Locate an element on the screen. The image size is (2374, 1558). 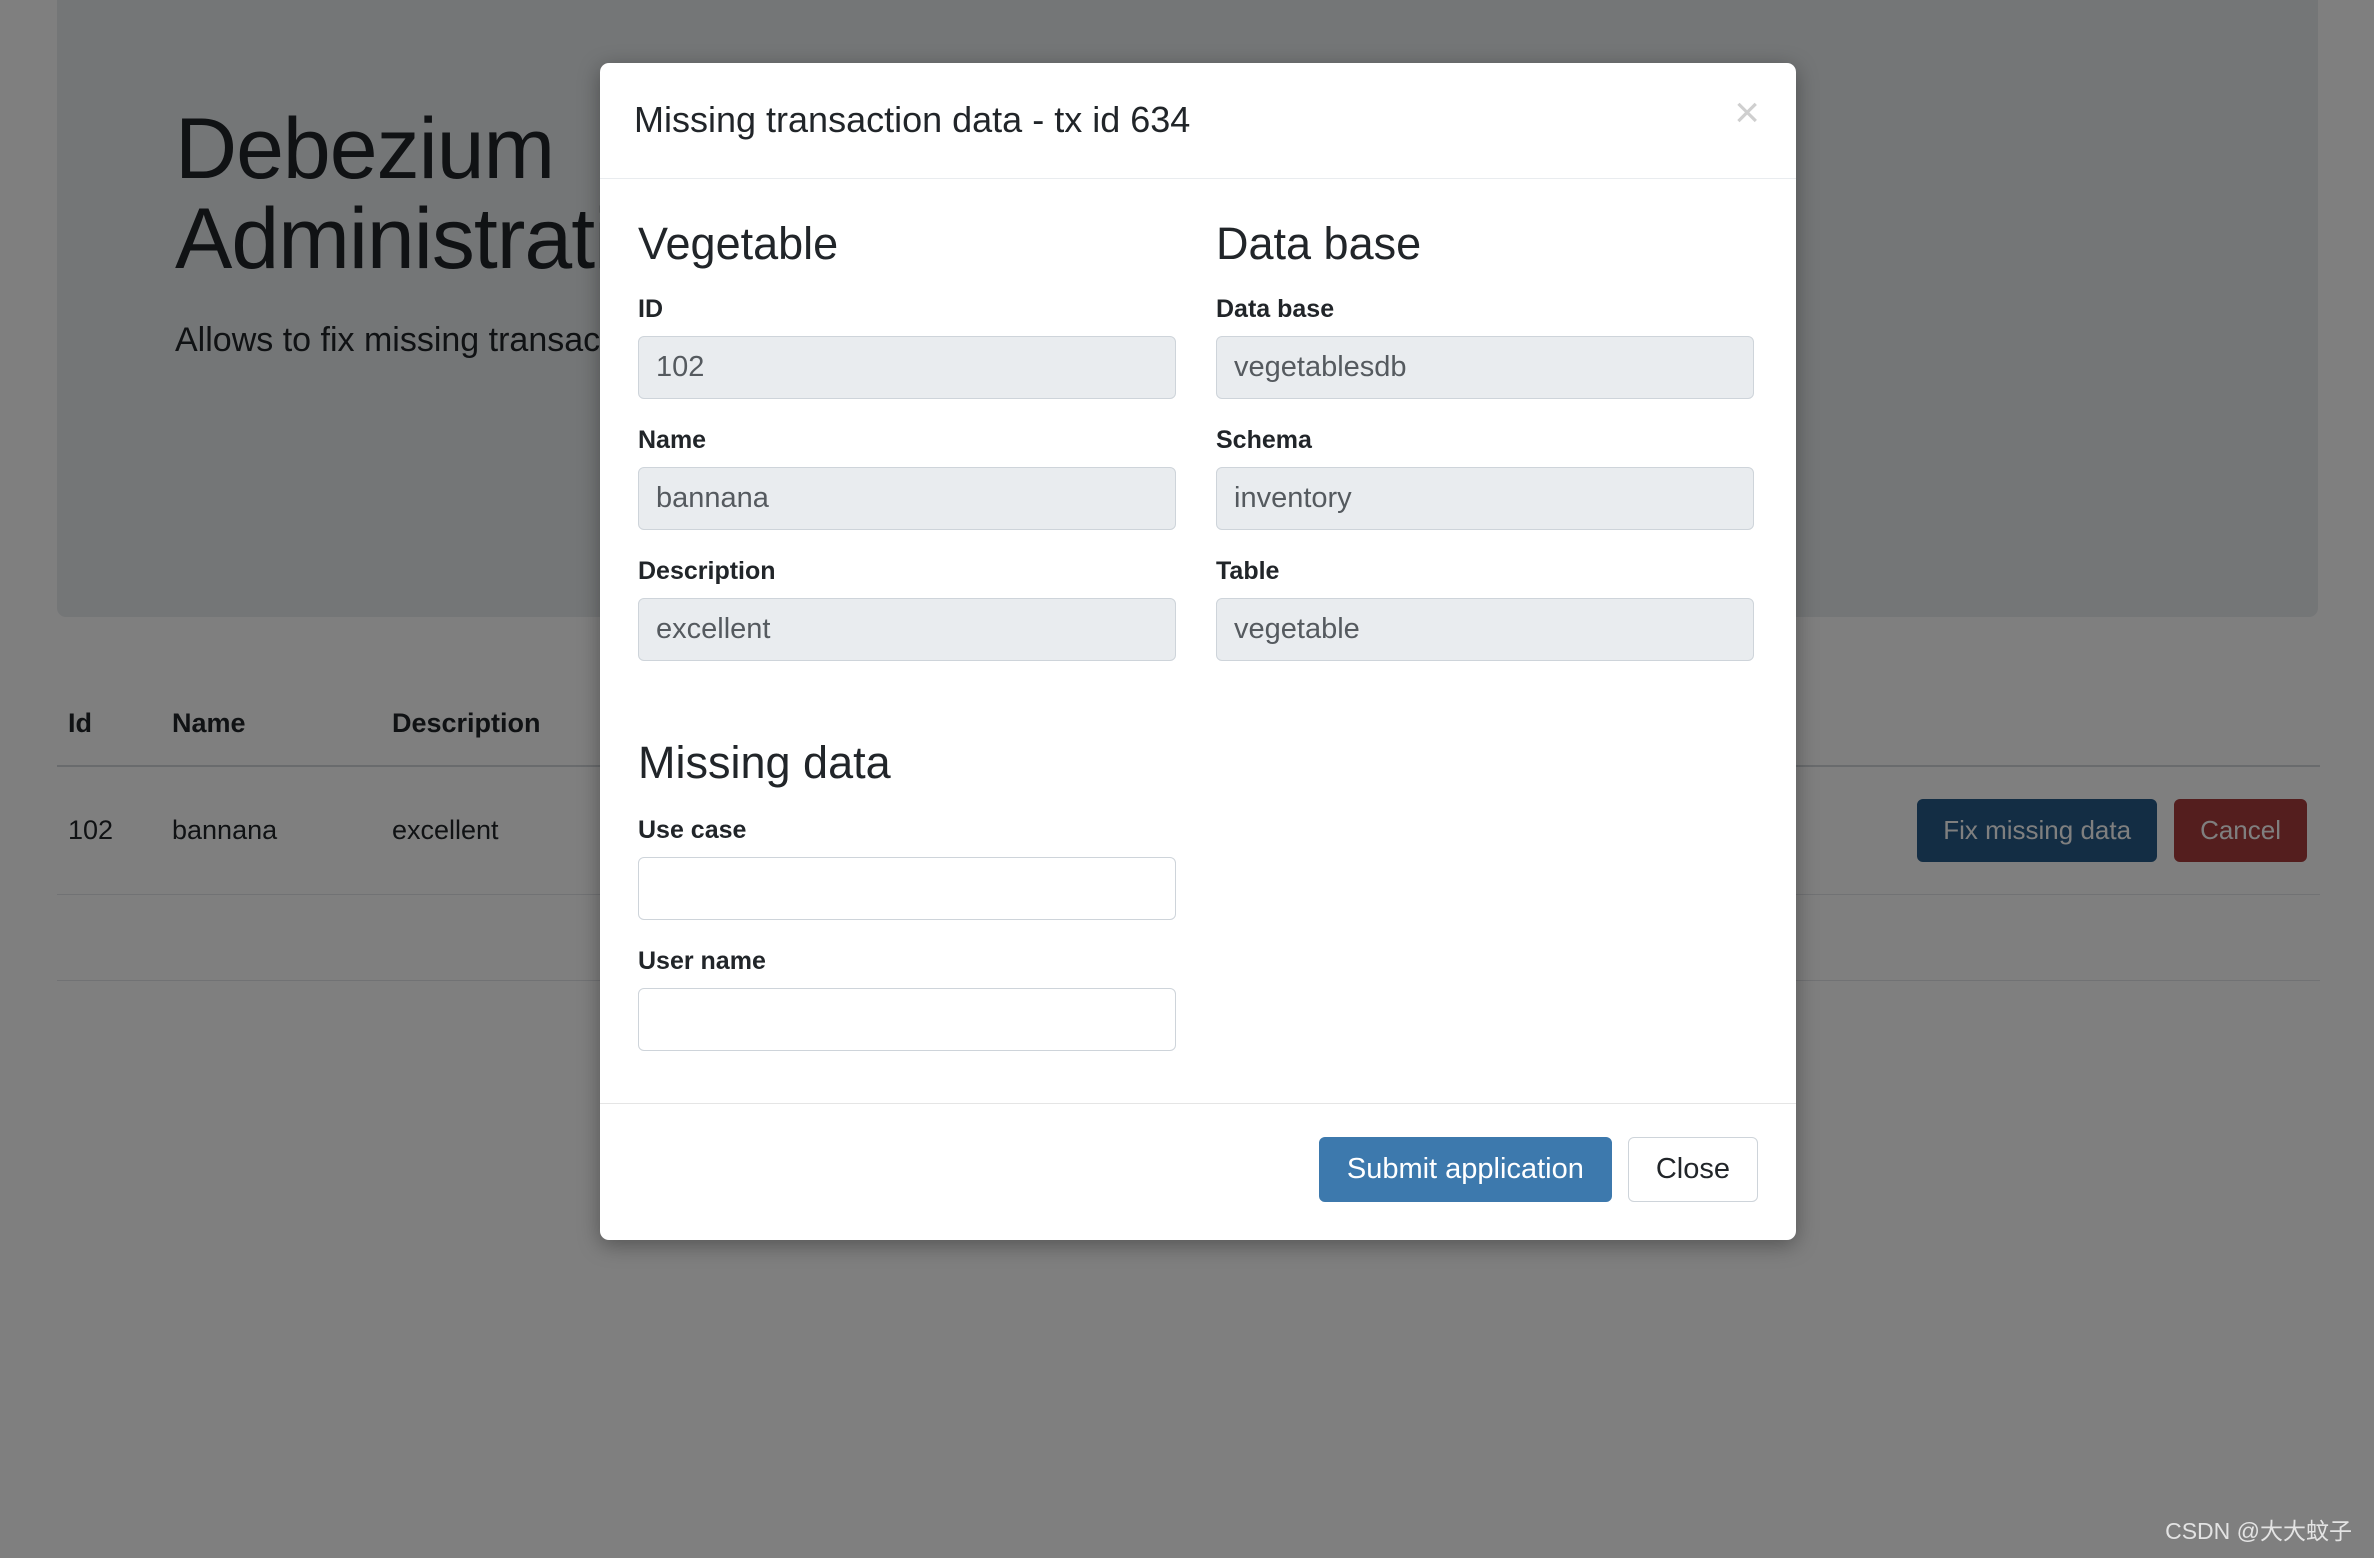
input-table is located at coordinates (1485, 629).